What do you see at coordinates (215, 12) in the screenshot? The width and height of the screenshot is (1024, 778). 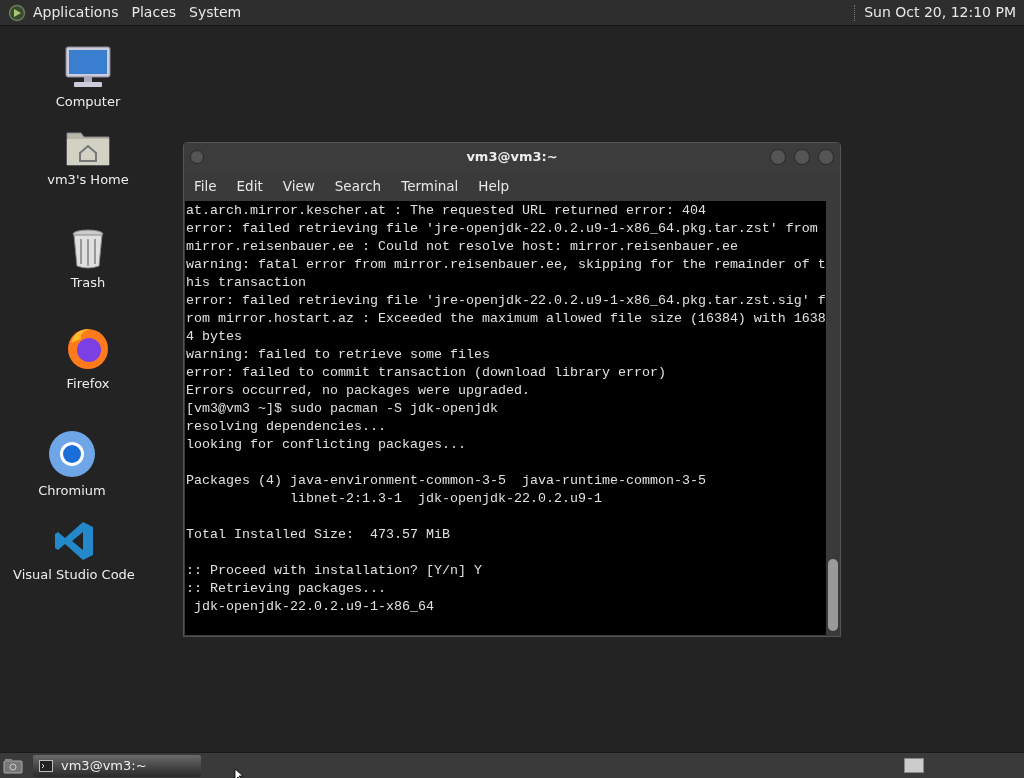 I see `panel-menu: System` at bounding box center [215, 12].